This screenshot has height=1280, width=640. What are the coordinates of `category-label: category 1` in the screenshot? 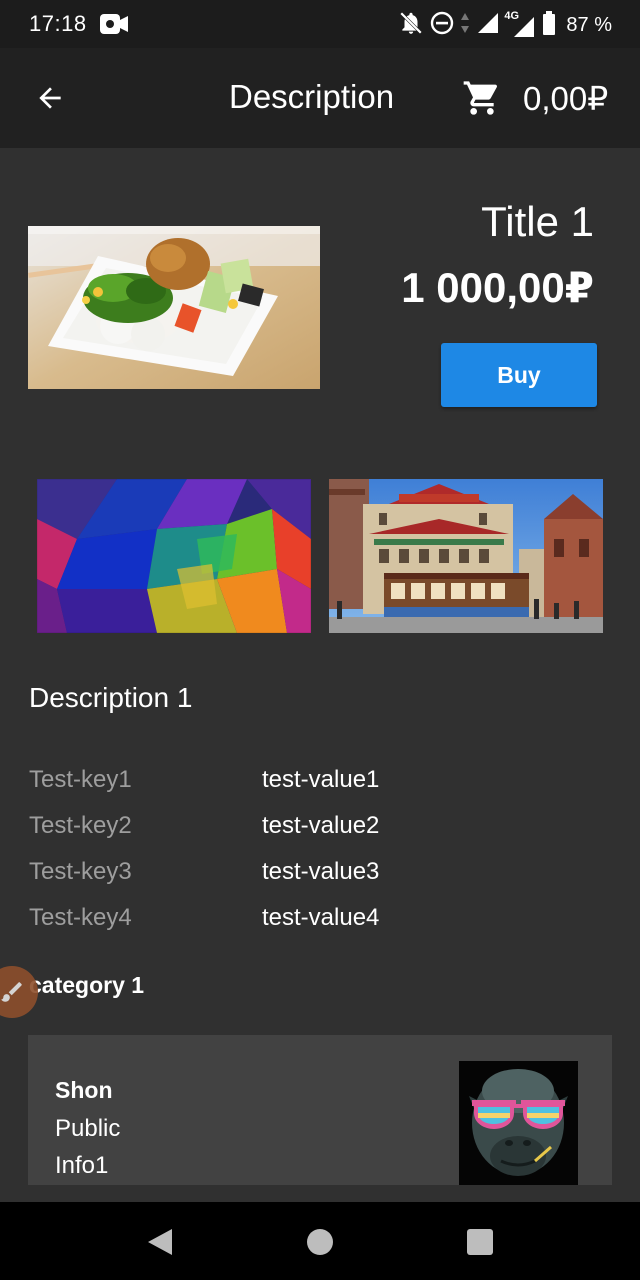 It's located at (86, 985).